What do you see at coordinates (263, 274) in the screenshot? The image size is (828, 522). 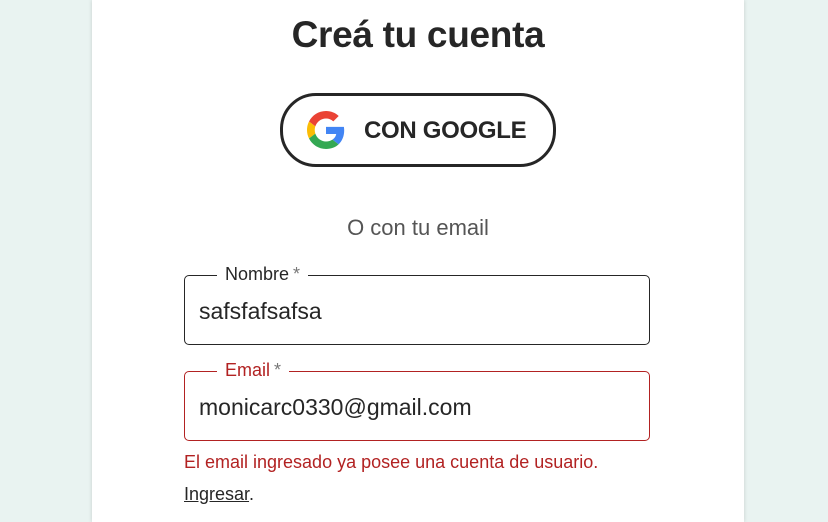 I see `name-field-label: Nombre *` at bounding box center [263, 274].